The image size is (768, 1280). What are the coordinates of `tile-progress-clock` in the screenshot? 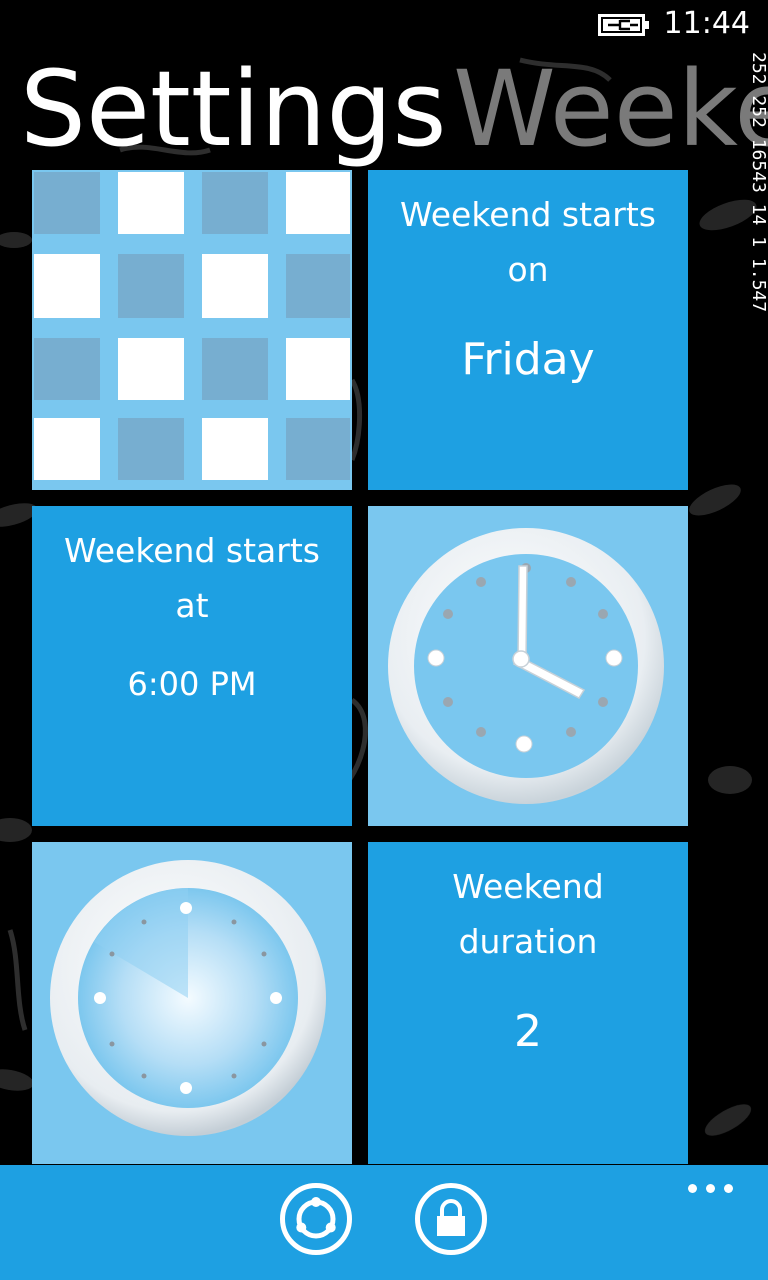 It's located at (192, 1003).